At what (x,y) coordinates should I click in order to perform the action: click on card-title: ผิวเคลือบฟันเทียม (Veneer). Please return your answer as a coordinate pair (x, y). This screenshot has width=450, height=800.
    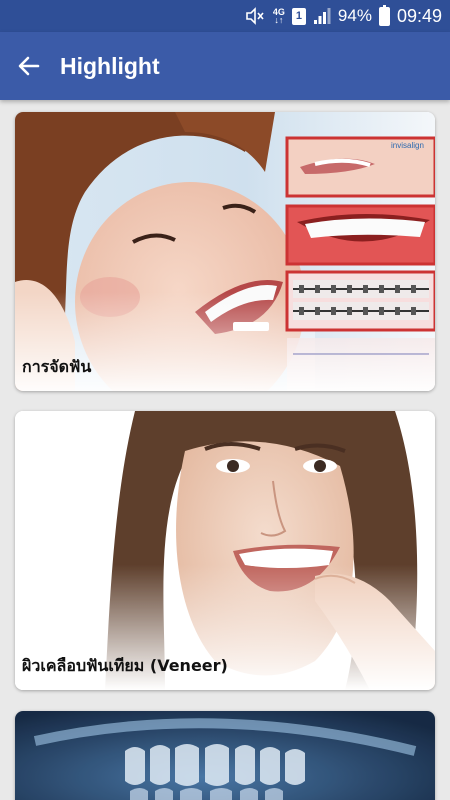
    Looking at the image, I should click on (125, 665).